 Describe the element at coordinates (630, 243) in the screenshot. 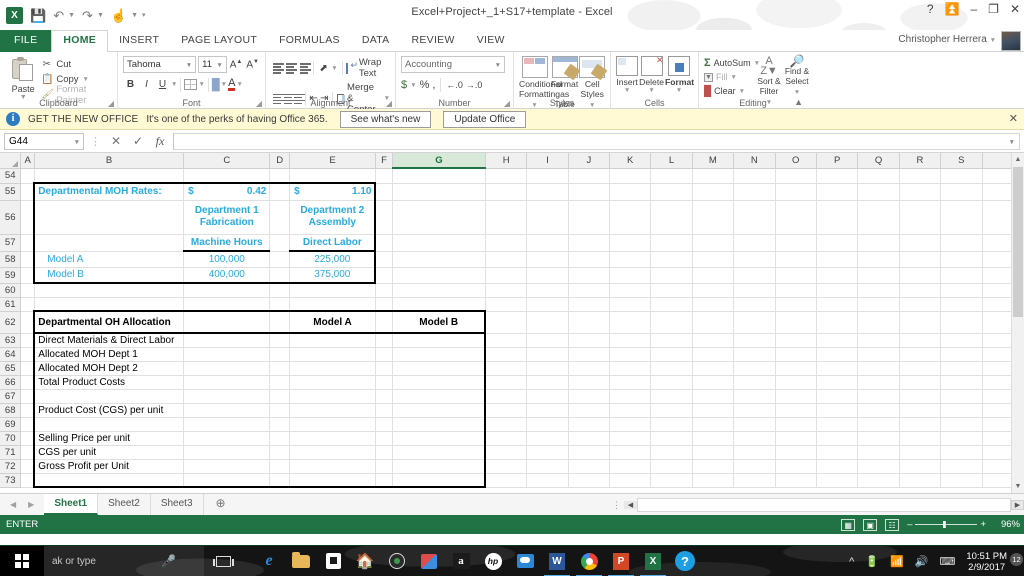

I see `cell-K57` at that location.